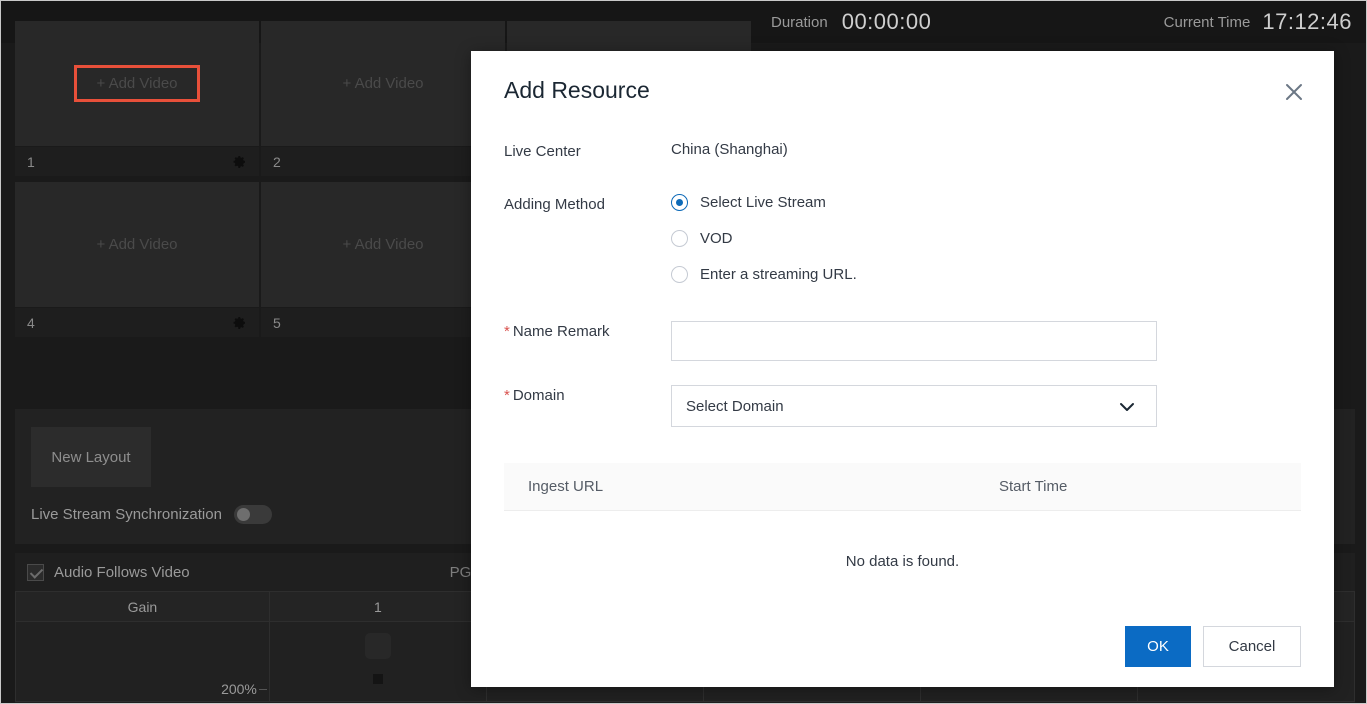  Describe the element at coordinates (239, 689) in the screenshot. I see `gain-value: 200%` at that location.